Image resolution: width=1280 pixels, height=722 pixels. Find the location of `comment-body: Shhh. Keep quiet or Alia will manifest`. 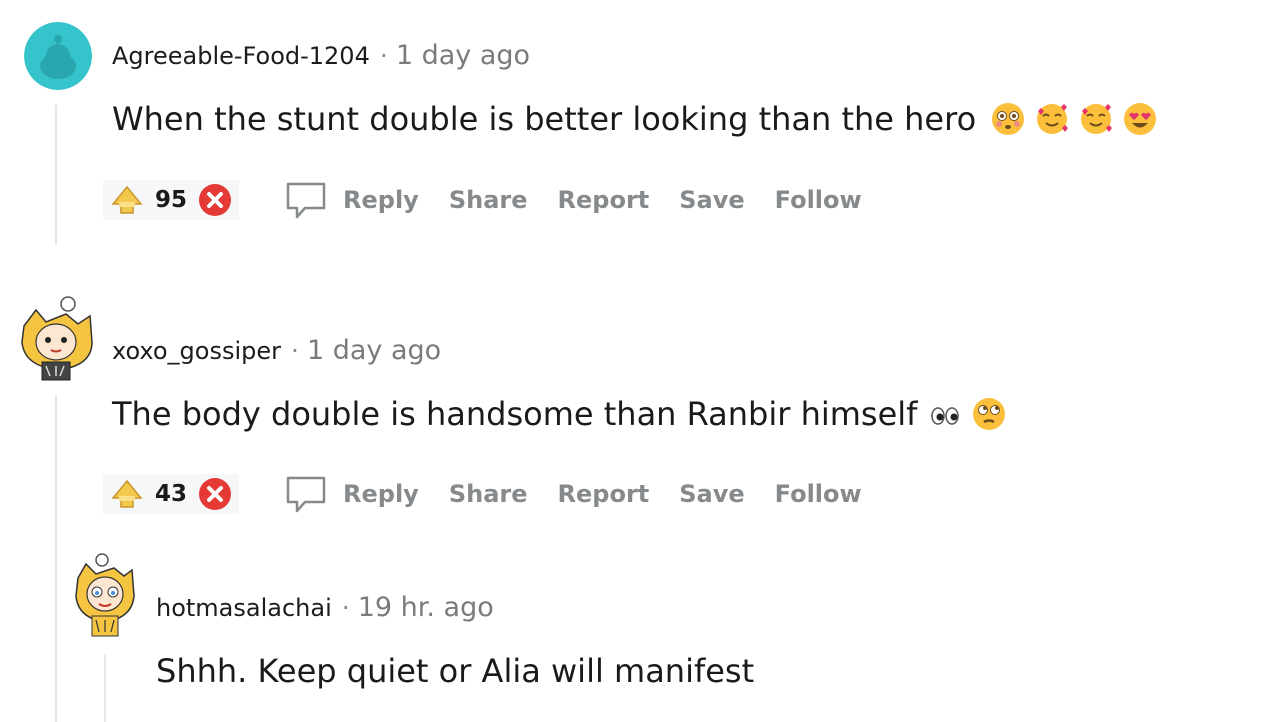

comment-body: Shhh. Keep quiet or Alia will manifest is located at coordinates (455, 671).